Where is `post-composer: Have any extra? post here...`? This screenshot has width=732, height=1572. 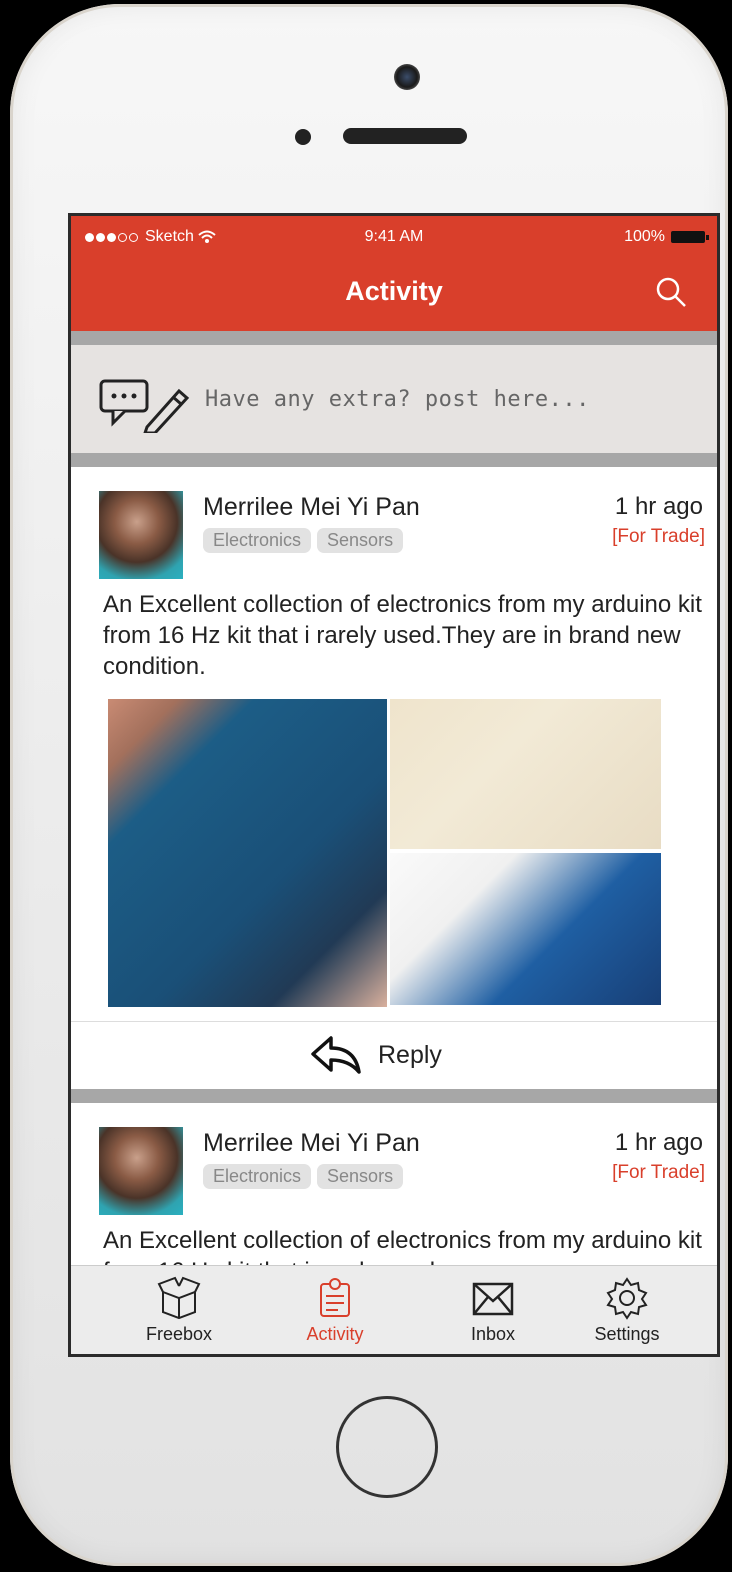
post-composer: Have any extra? post here... is located at coordinates (394, 399).